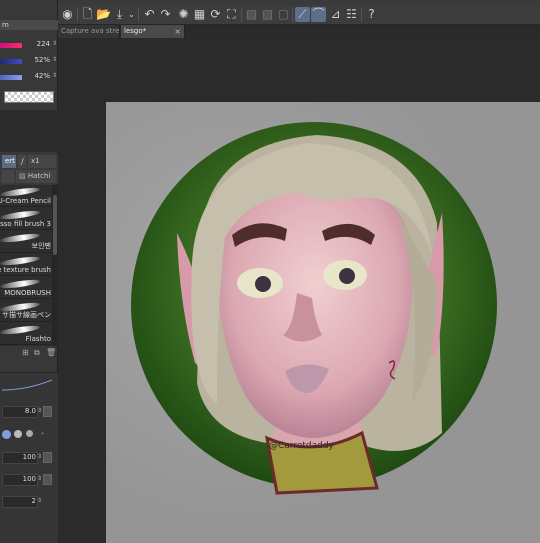 The image size is (540, 543). Describe the element at coordinates (26, 288) in the screenshot. I see `brush-item: MONOBRUSH` at that location.